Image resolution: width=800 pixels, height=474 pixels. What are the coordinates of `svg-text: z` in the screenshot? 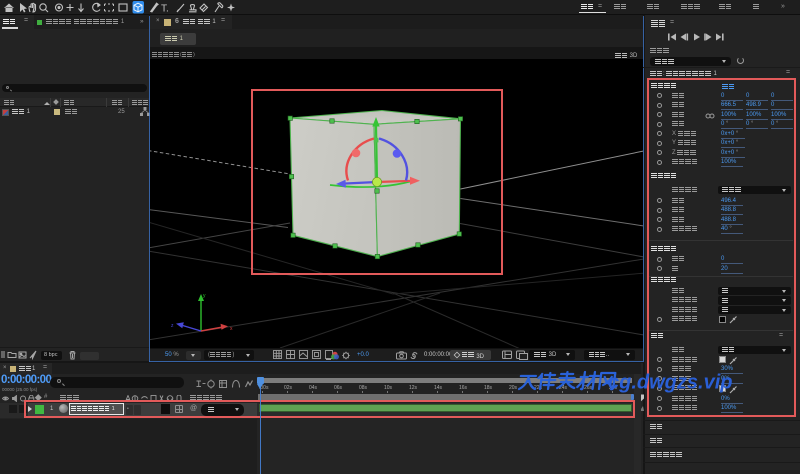 It's located at (172, 326).